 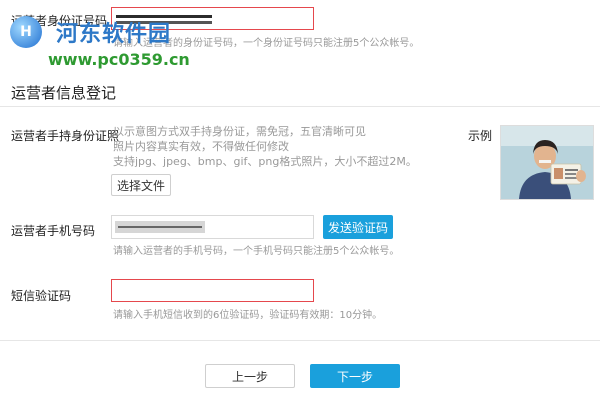 What do you see at coordinates (248, 315) in the screenshot?
I see `sms-code-hint: 请输入手机短信收到的6位验证码，验证码有效期：10分钟。` at bounding box center [248, 315].